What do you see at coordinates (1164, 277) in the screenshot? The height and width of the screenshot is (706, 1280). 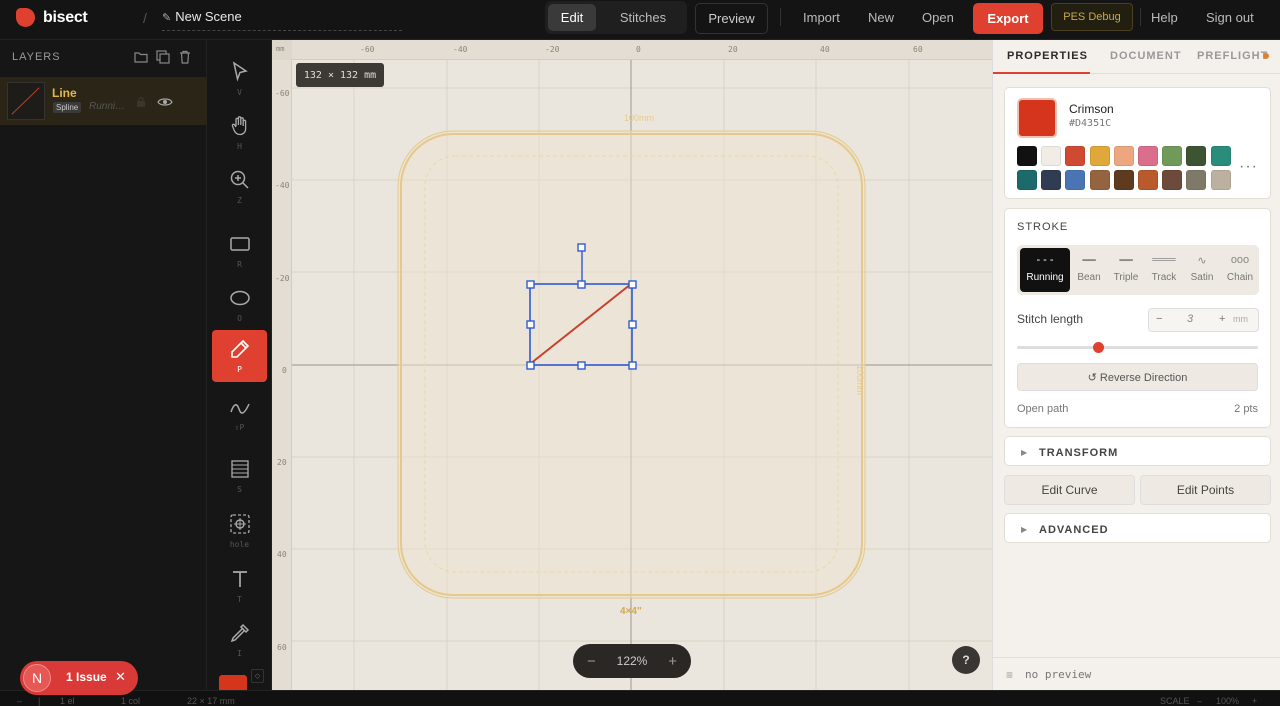 I see `stroke-type-label: Track` at bounding box center [1164, 277].